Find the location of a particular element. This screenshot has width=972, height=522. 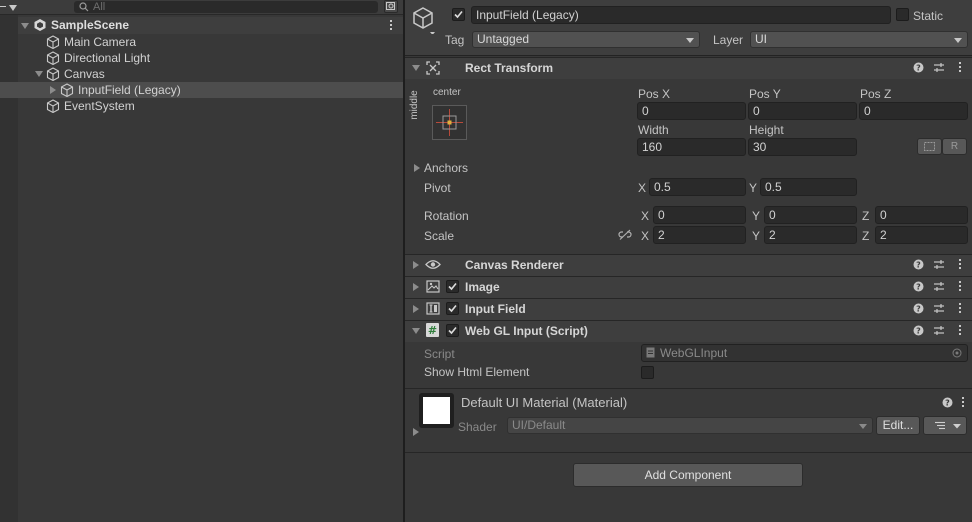

object-picker-icon is located at coordinates (957, 353).